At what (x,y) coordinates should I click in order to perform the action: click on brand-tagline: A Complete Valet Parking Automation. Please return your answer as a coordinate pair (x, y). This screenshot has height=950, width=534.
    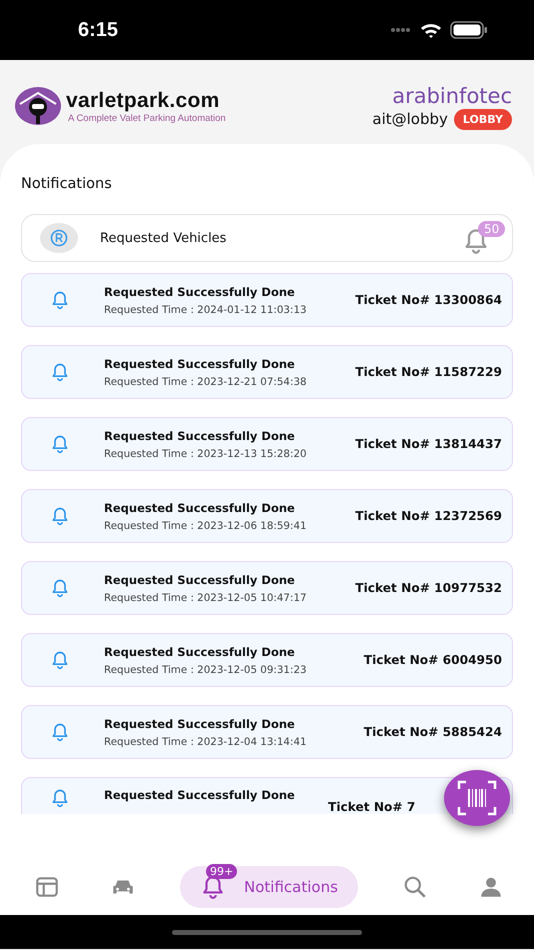
    Looking at the image, I should click on (147, 118).